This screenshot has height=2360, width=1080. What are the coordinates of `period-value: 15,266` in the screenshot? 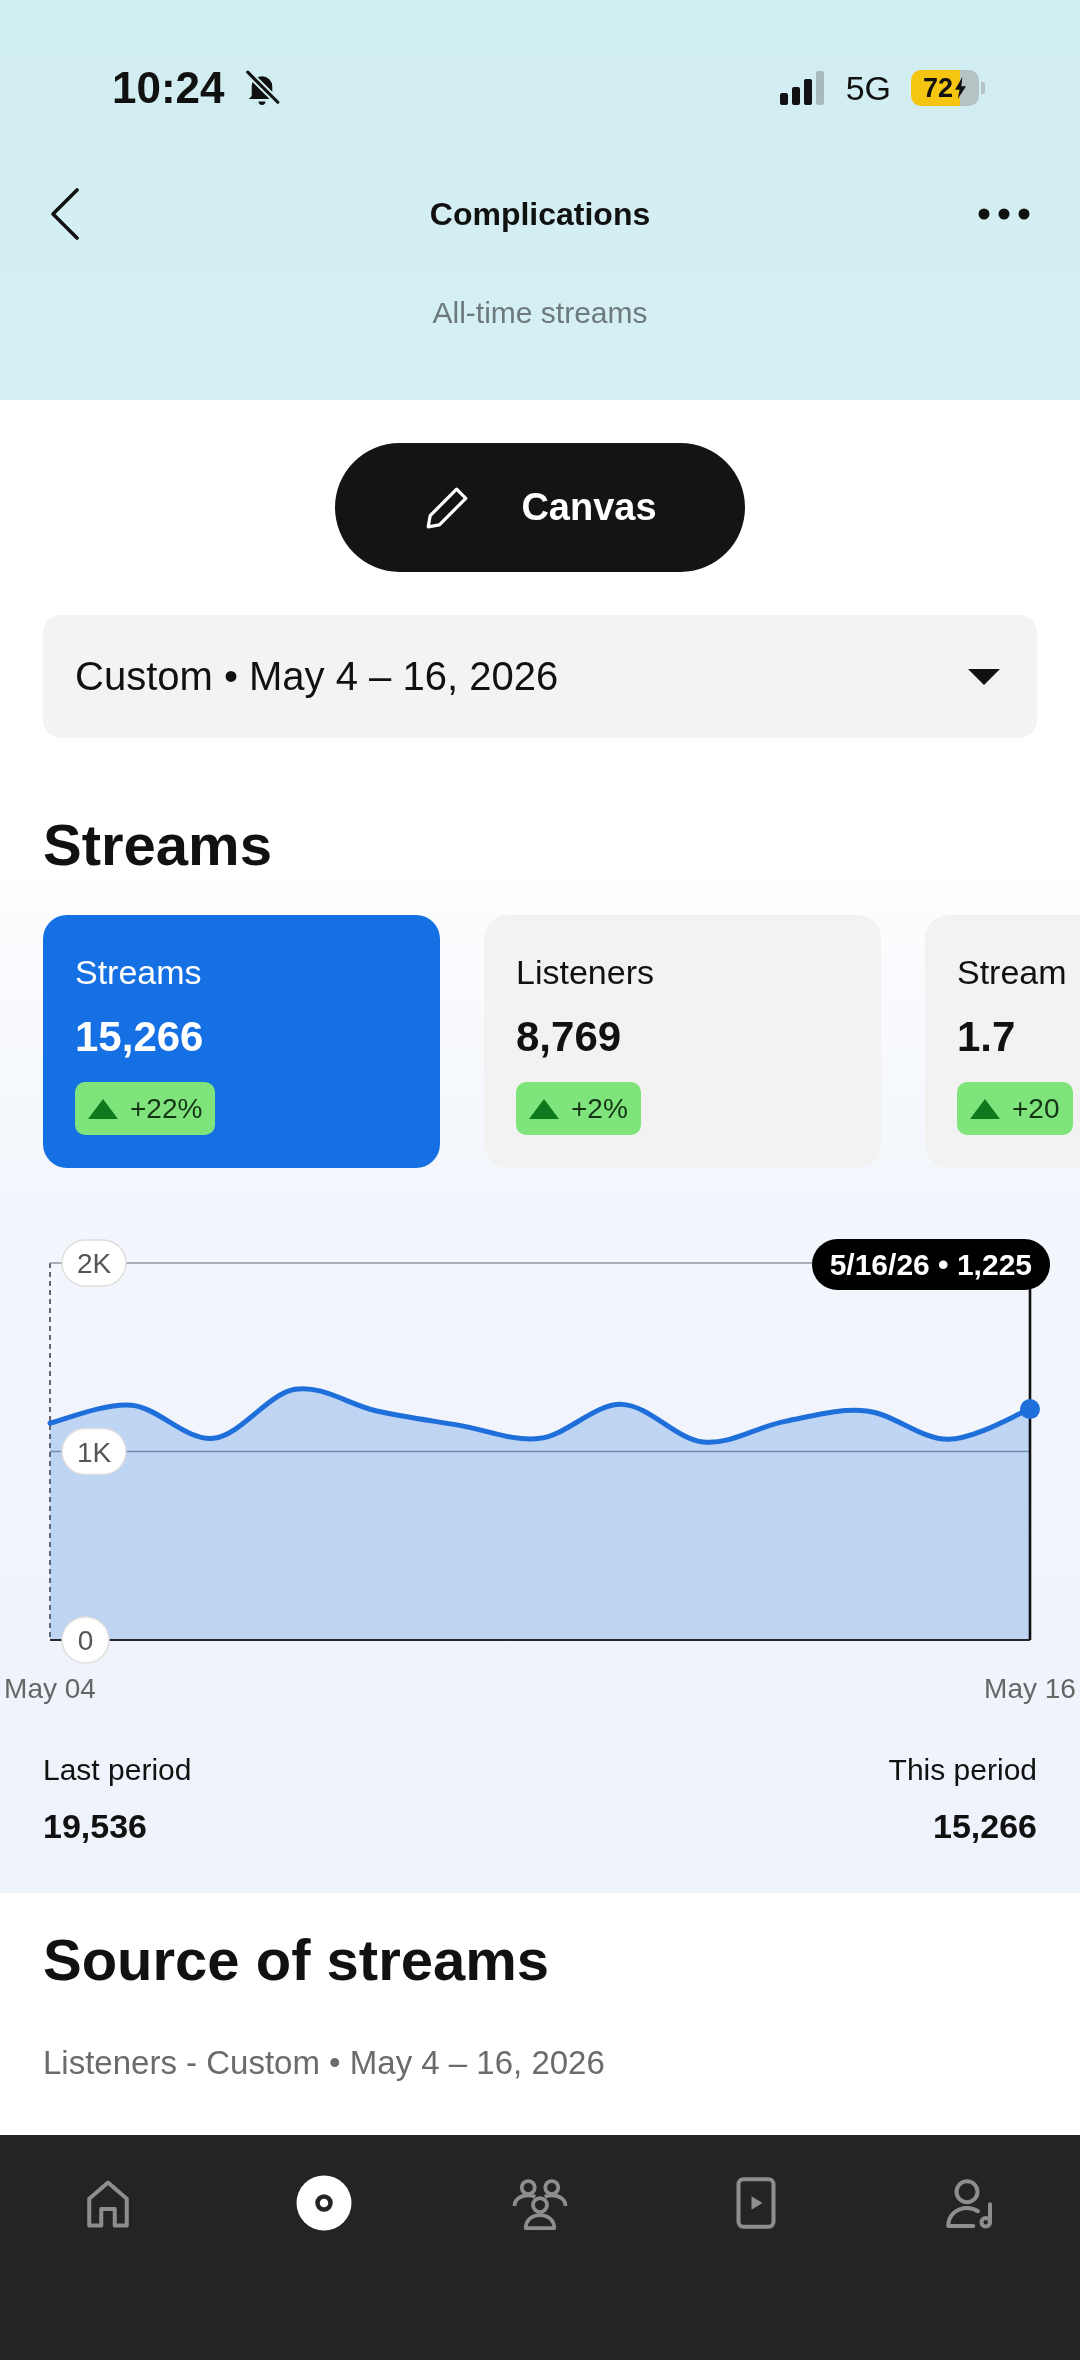 It's located at (985, 1826).